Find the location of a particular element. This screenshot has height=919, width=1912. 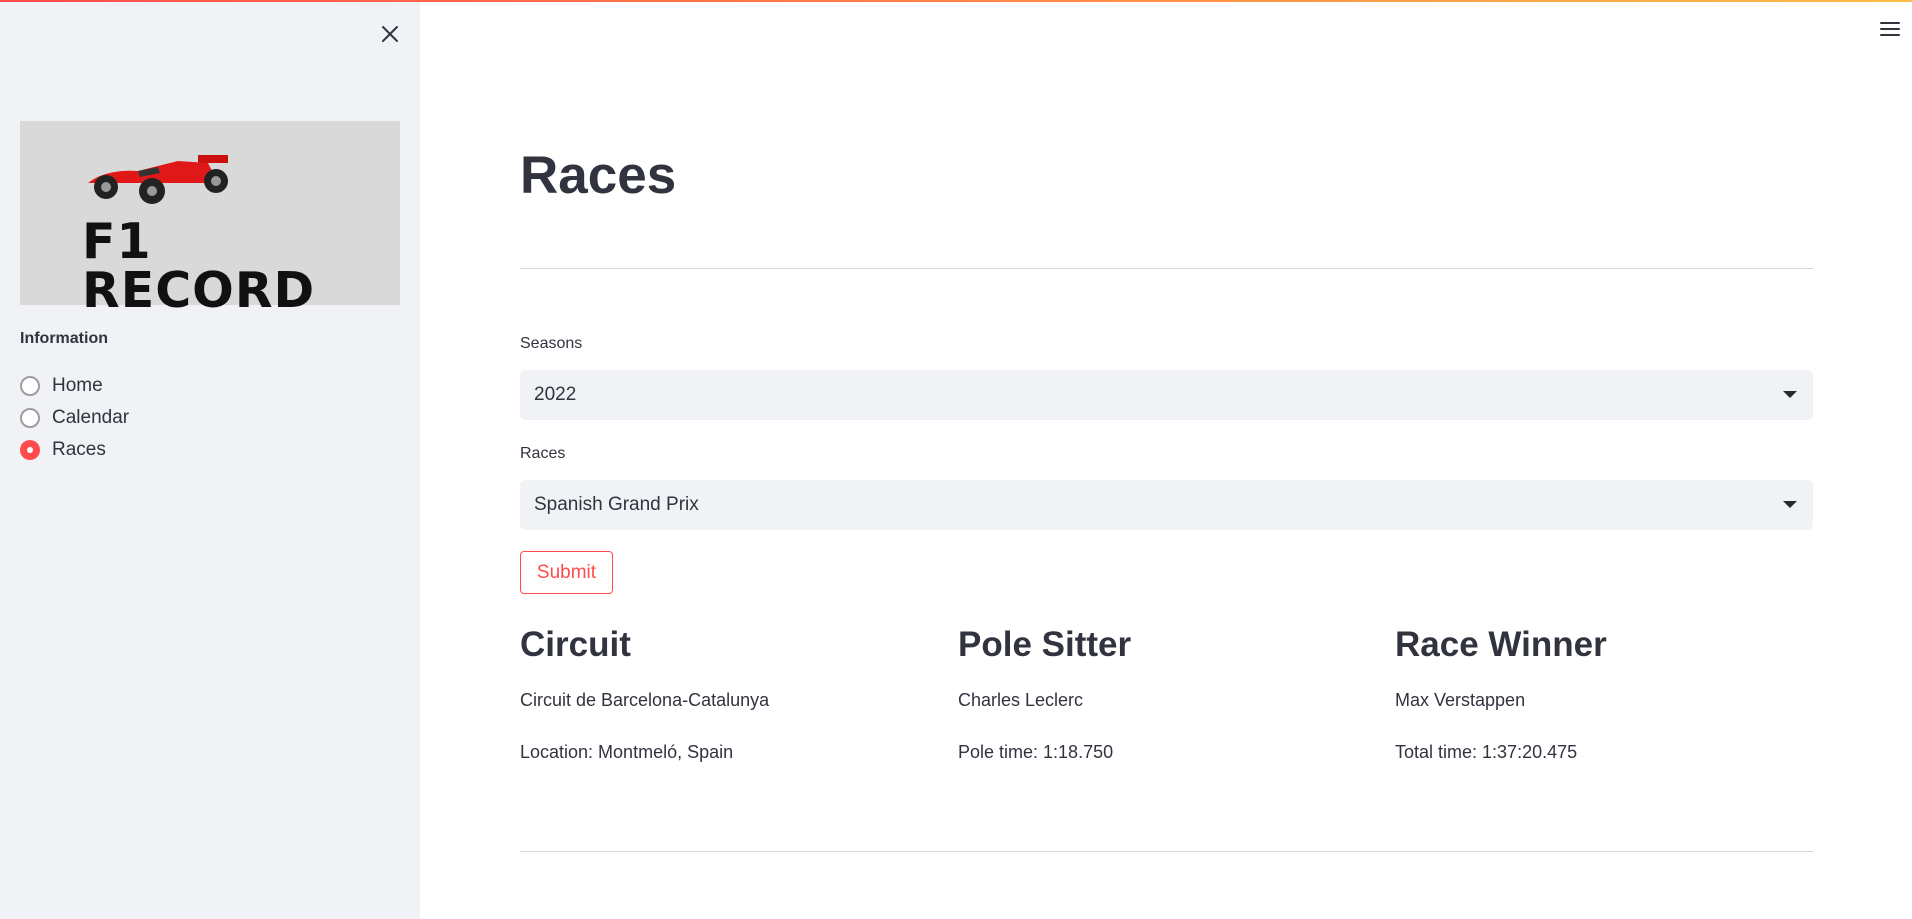

close-icon is located at coordinates (390, 34).